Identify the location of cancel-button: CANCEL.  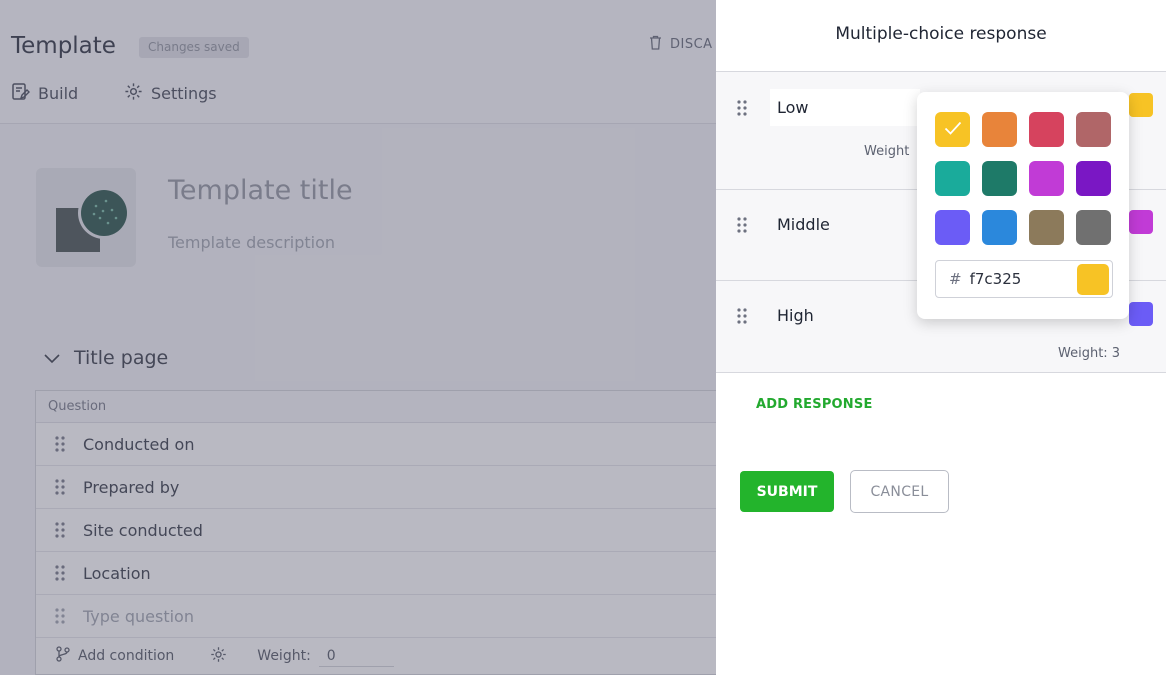
(899, 491).